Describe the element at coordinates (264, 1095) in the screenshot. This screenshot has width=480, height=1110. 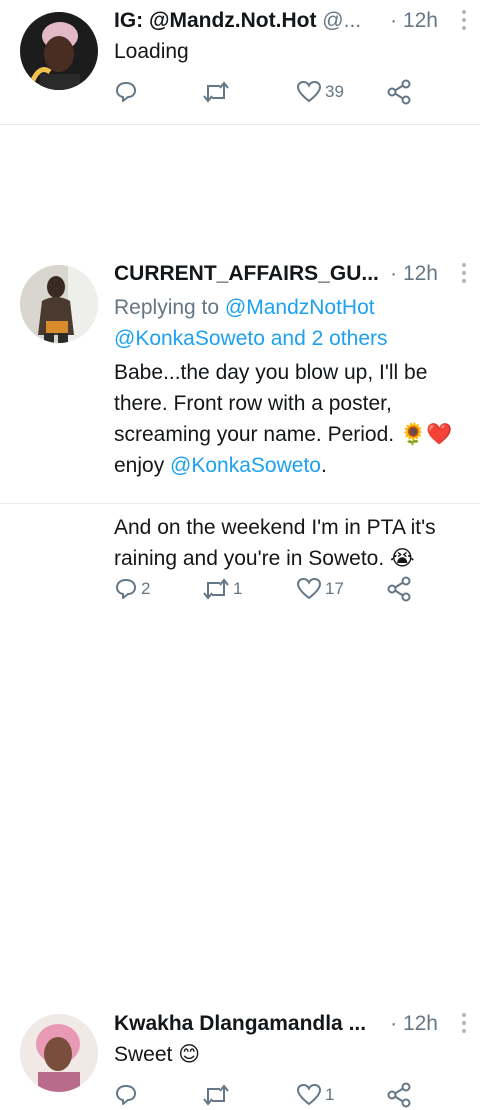
I see `tweet-actions: 1` at that location.